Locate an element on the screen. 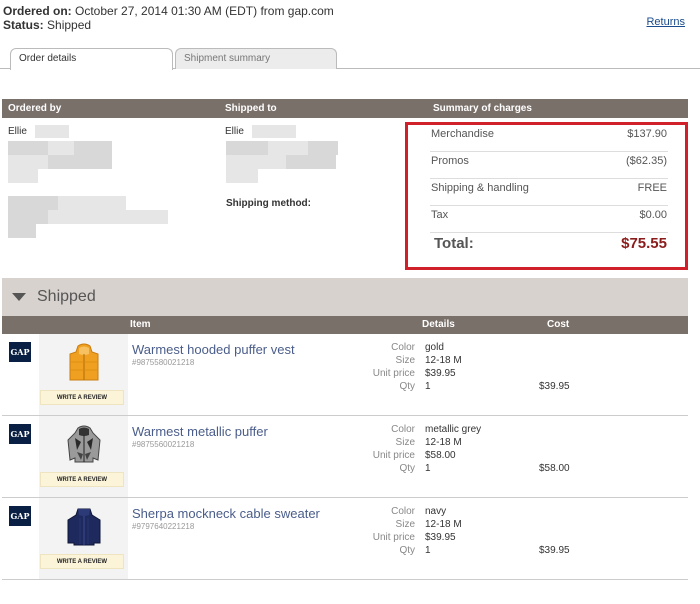  tab-bar: Order details Shipment summary is located at coordinates (350, 59).